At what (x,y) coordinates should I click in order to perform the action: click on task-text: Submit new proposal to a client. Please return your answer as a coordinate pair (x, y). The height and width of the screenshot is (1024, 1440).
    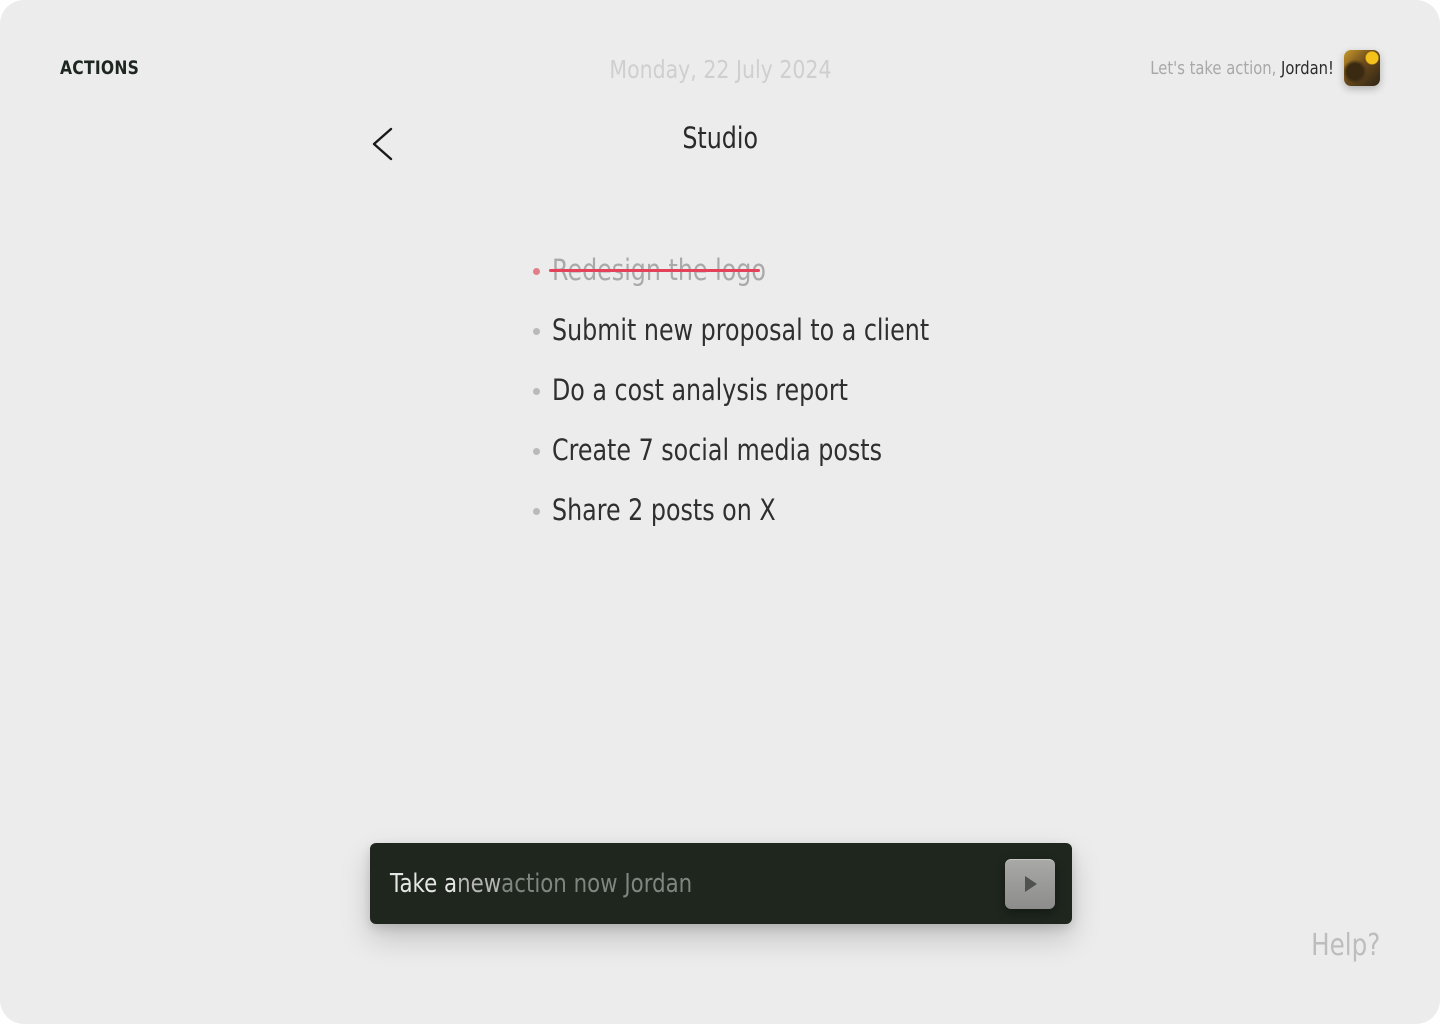
    Looking at the image, I should click on (741, 330).